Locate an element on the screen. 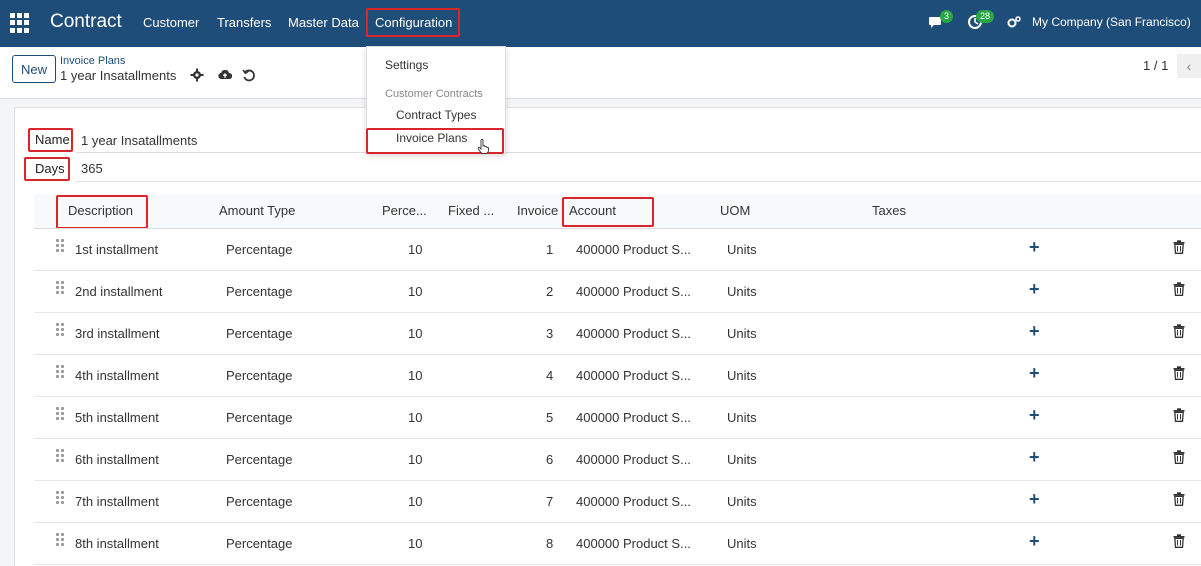  cell-description: 3rd installment is located at coordinates (117, 333).